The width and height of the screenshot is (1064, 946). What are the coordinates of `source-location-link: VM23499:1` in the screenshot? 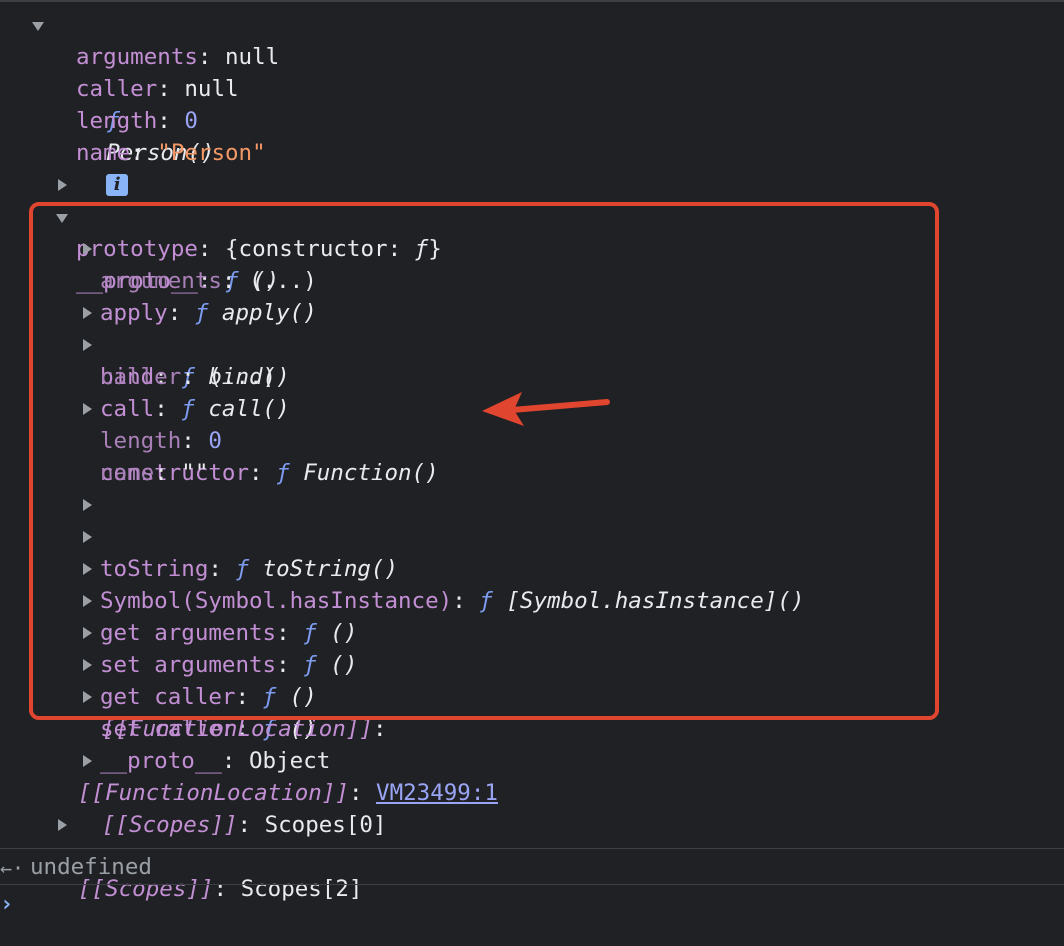 It's located at (437, 793).